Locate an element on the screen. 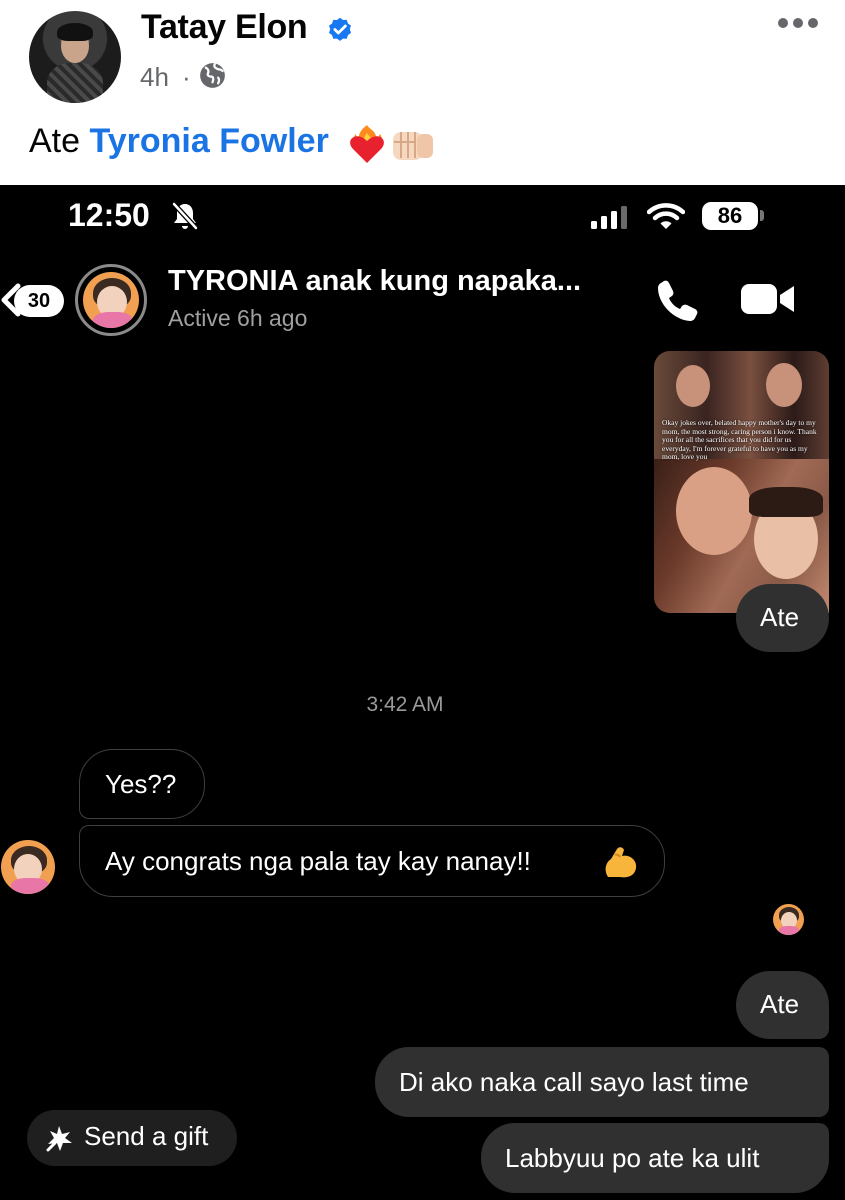 The height and width of the screenshot is (1200, 845). globe-icon is located at coordinates (212, 75).